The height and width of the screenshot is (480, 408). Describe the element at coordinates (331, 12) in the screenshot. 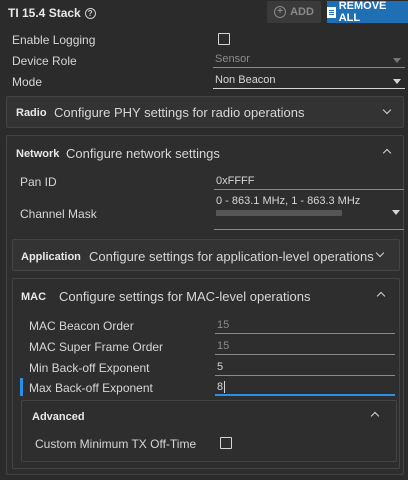

I see `remove-all-icon` at that location.